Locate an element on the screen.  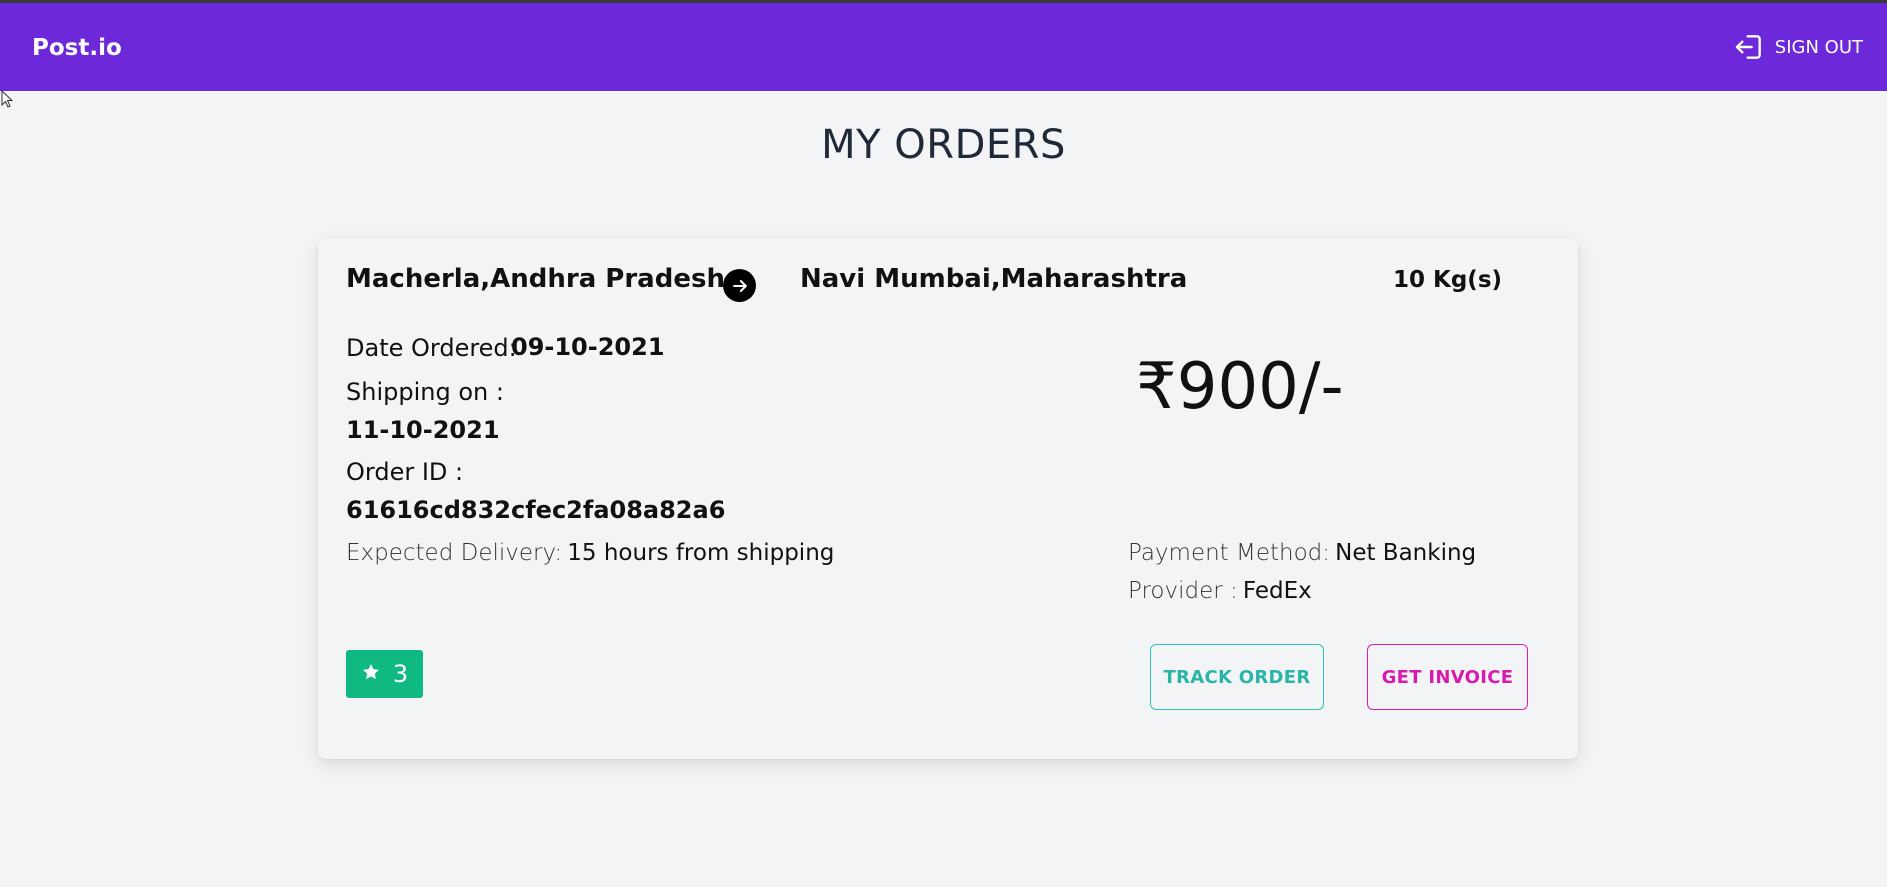
page-title: MY ORDERS is located at coordinates (943, 145).